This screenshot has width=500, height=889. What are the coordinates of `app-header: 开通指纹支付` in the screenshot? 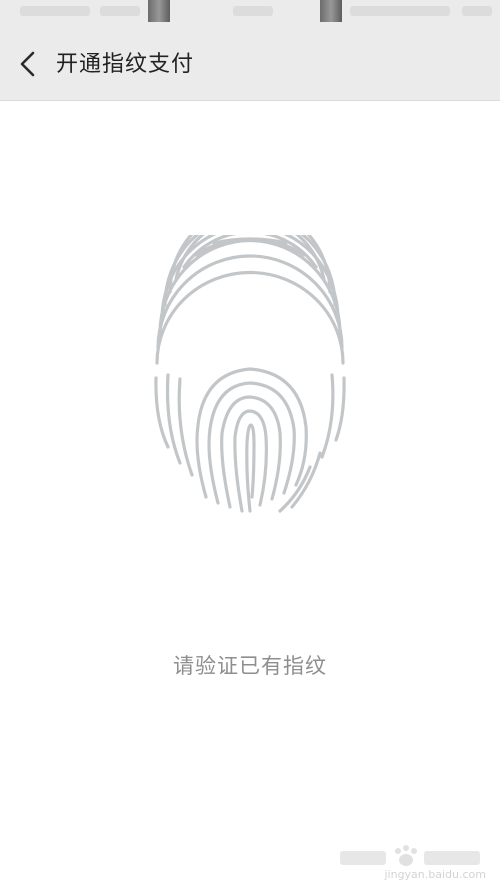 It's located at (250, 64).